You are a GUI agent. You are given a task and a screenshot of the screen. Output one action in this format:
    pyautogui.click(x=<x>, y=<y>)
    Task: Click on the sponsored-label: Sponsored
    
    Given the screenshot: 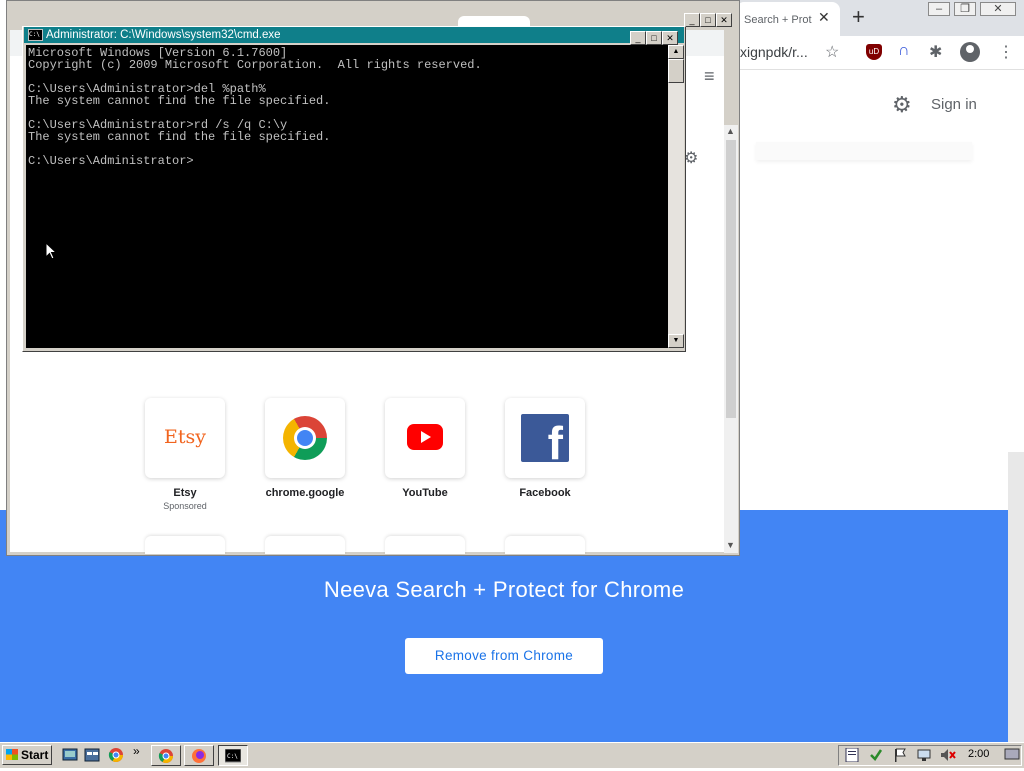 What is the action you would take?
    pyautogui.click(x=185, y=506)
    